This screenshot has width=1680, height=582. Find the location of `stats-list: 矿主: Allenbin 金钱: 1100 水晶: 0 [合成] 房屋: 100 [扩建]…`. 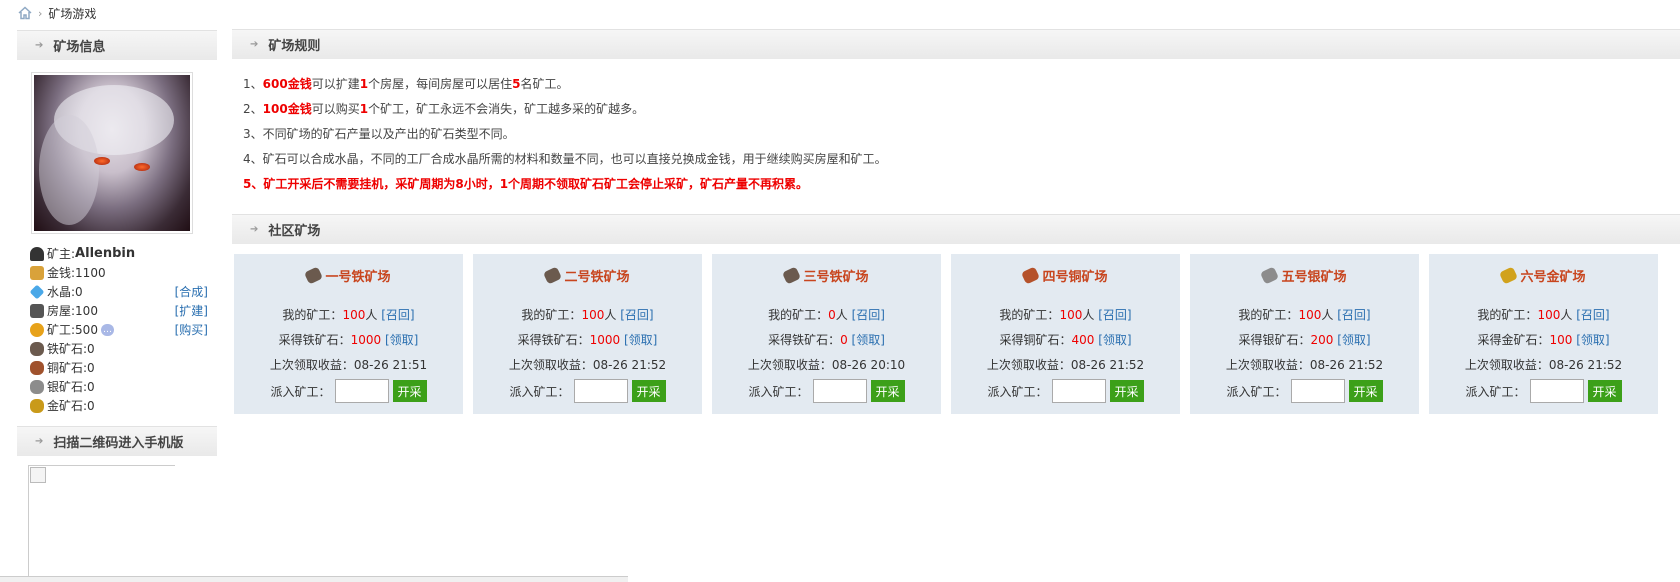

stats-list: 矿主: Allenbin 金钱: 1100 水晶: 0 [合成] 房屋: 100 [扩建]… is located at coordinates (118, 329).